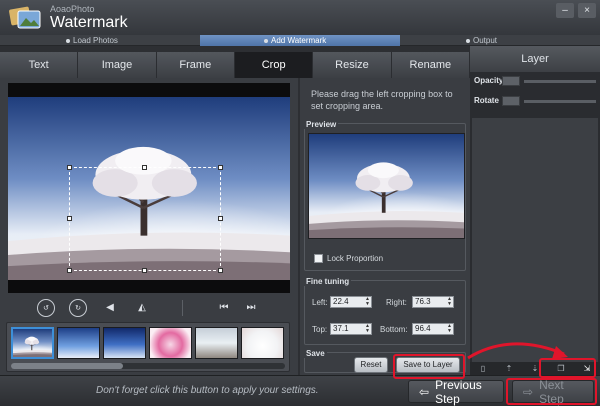  I want to click on layer-list, so click(535, 240).